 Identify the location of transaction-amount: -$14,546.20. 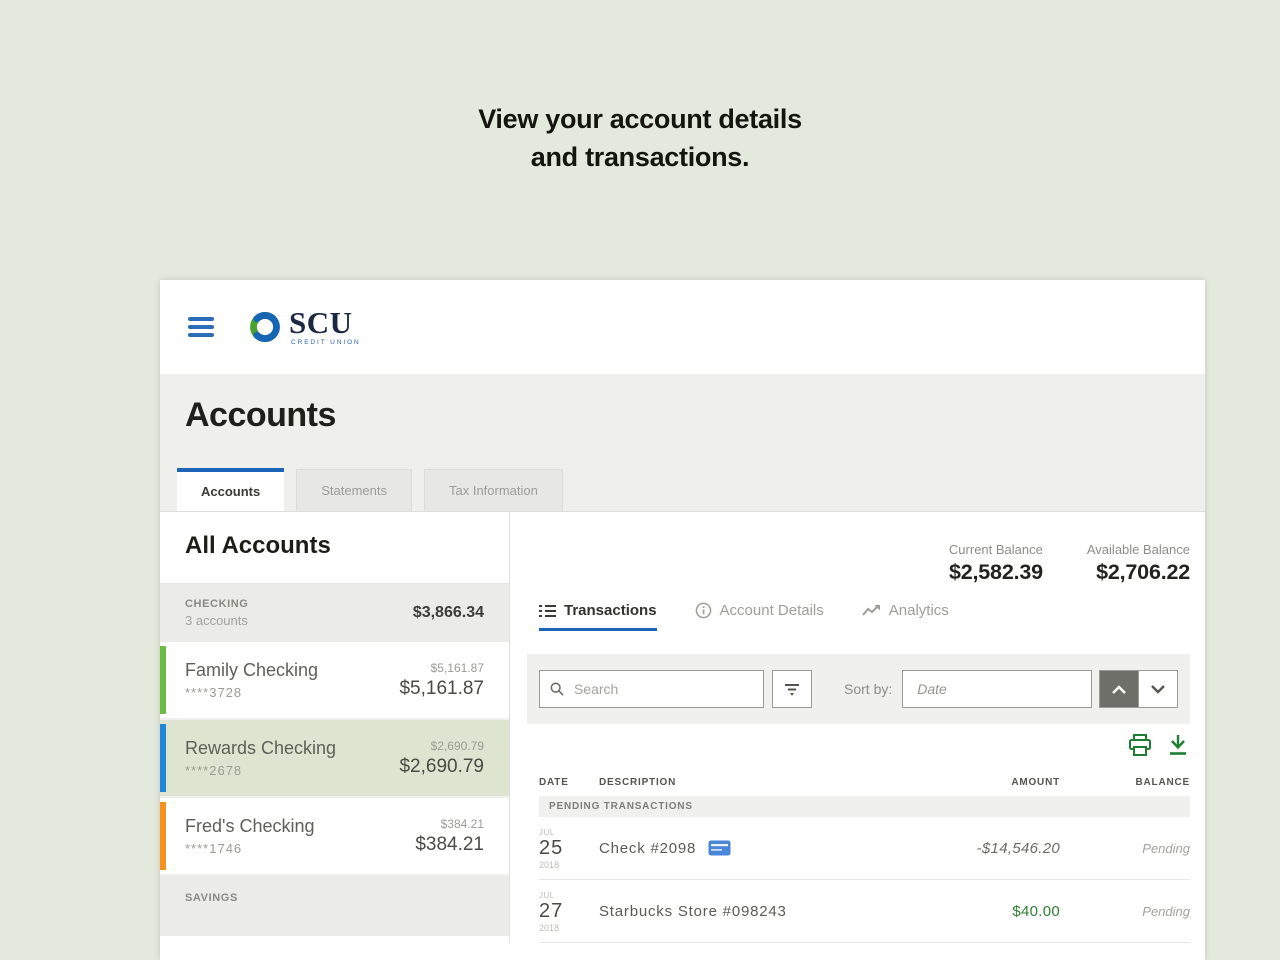
(1018, 848).